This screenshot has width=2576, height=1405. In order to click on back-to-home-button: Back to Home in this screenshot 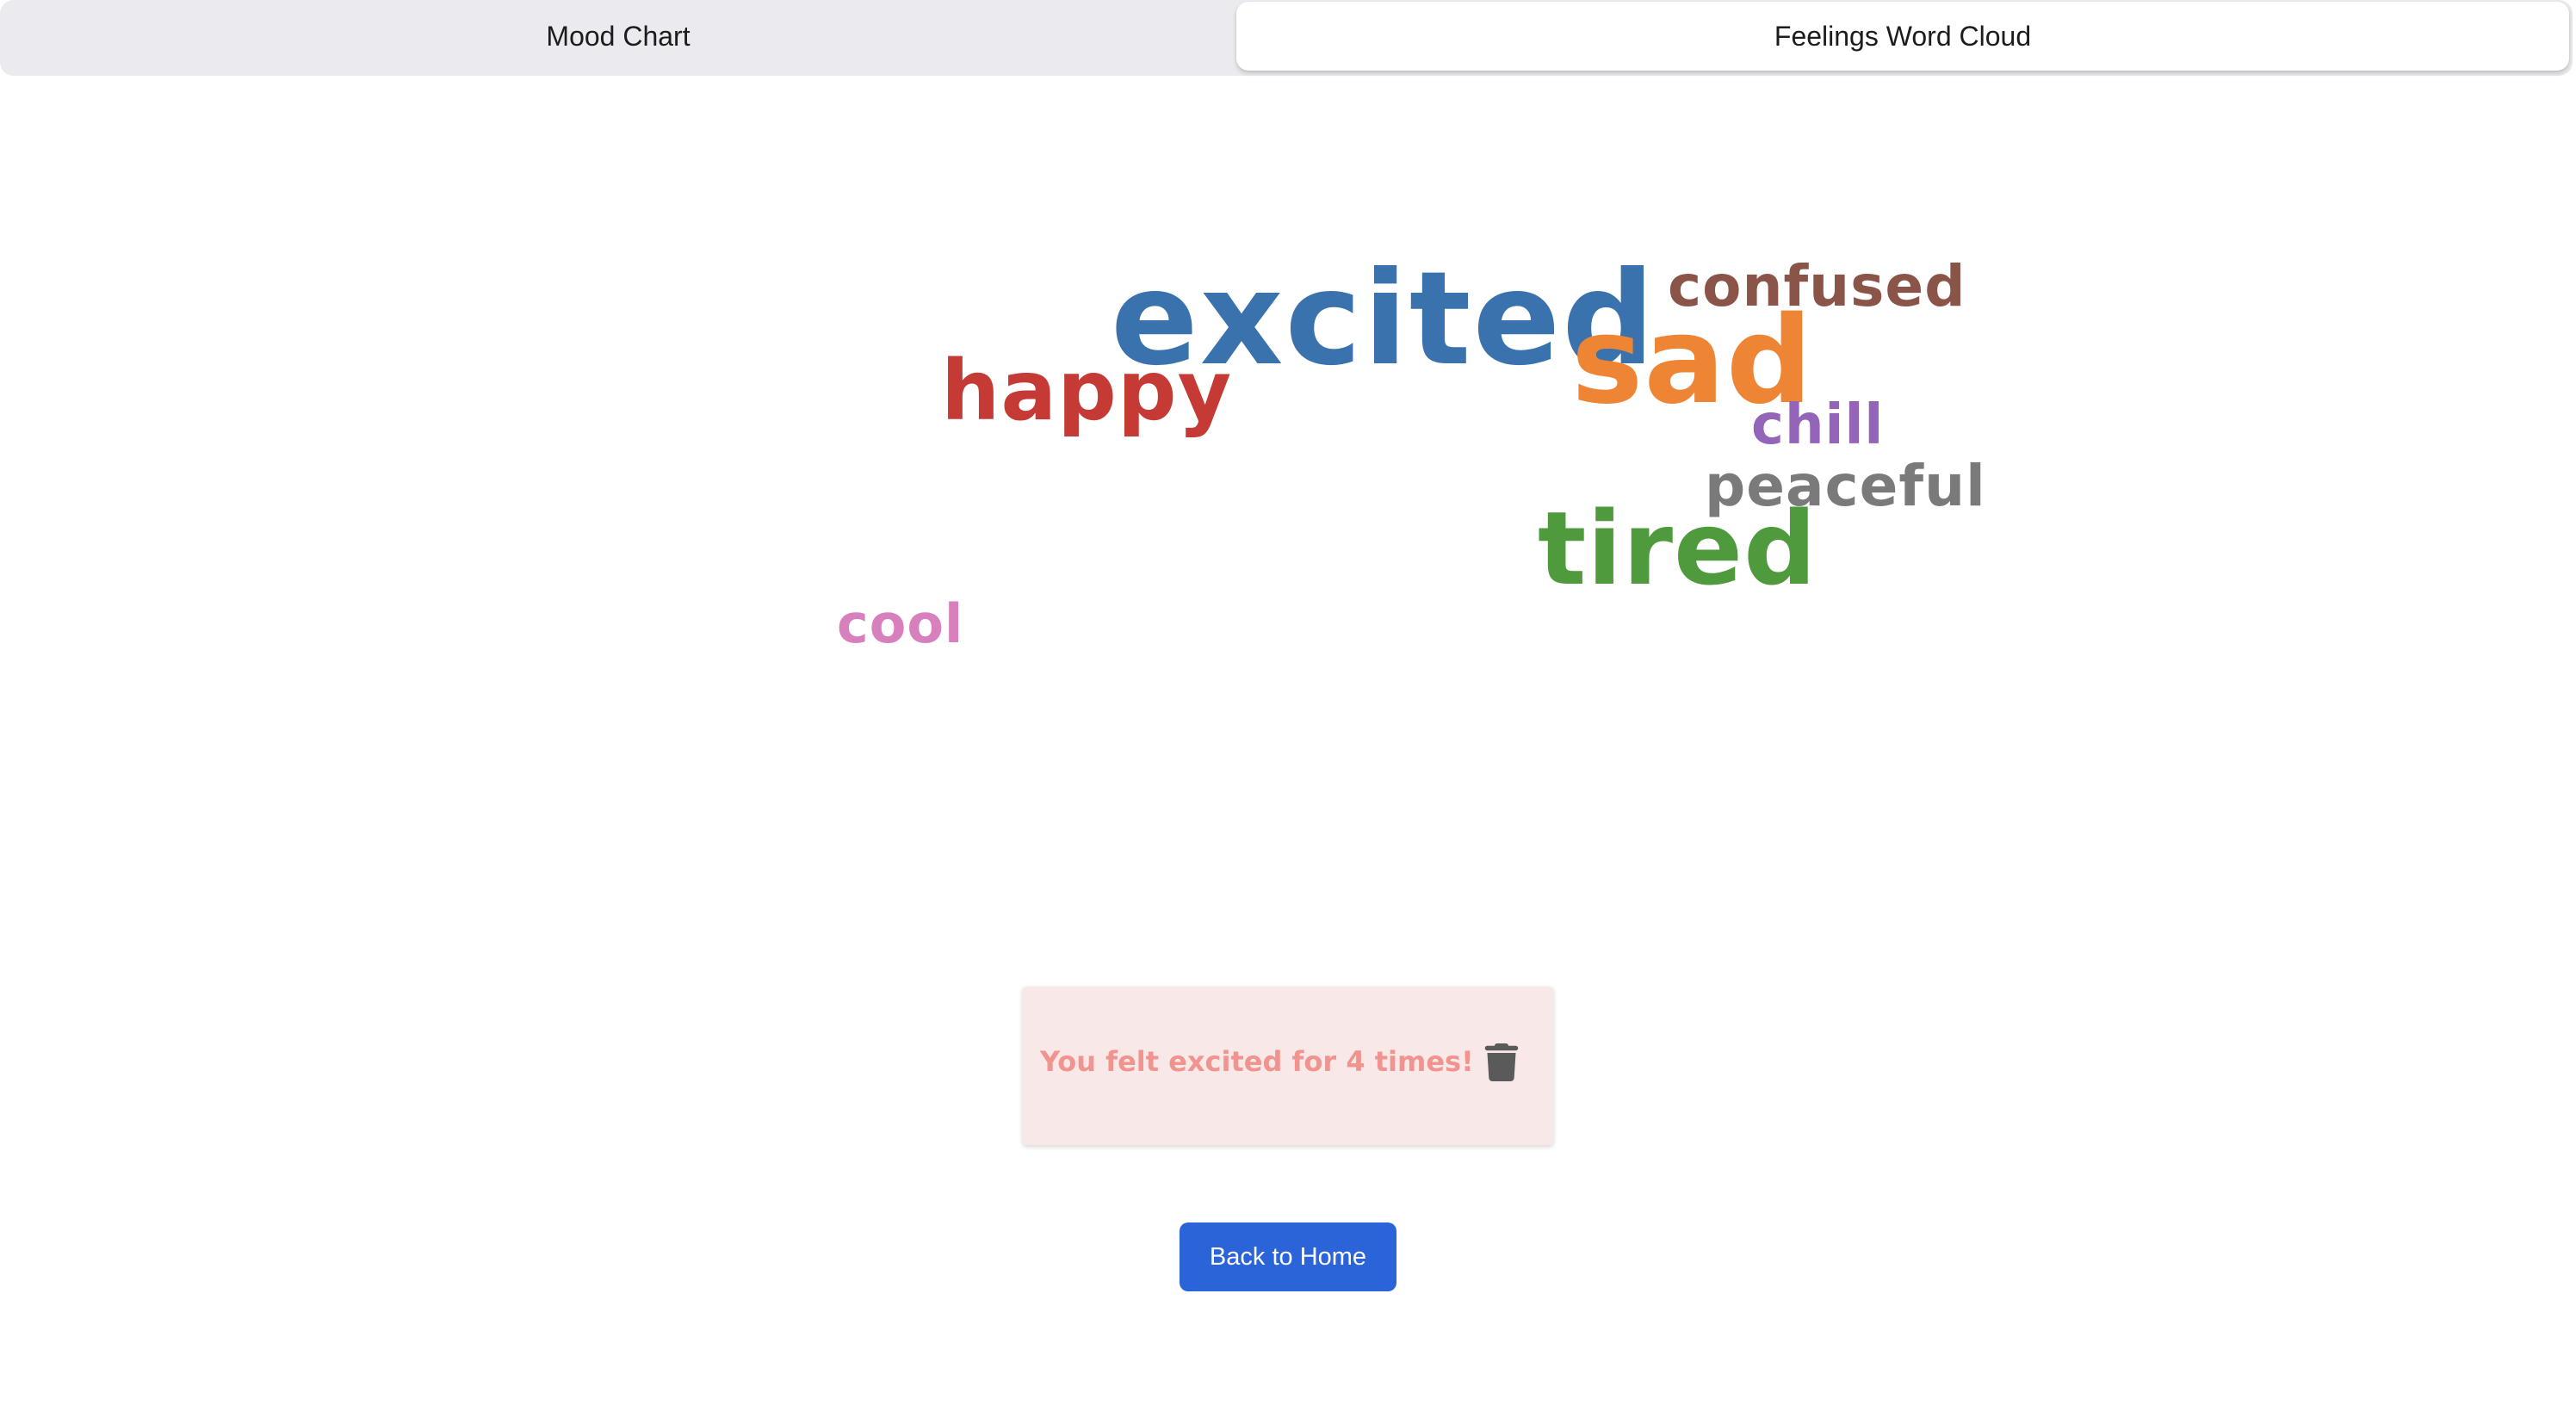, I will do `click(1288, 1256)`.